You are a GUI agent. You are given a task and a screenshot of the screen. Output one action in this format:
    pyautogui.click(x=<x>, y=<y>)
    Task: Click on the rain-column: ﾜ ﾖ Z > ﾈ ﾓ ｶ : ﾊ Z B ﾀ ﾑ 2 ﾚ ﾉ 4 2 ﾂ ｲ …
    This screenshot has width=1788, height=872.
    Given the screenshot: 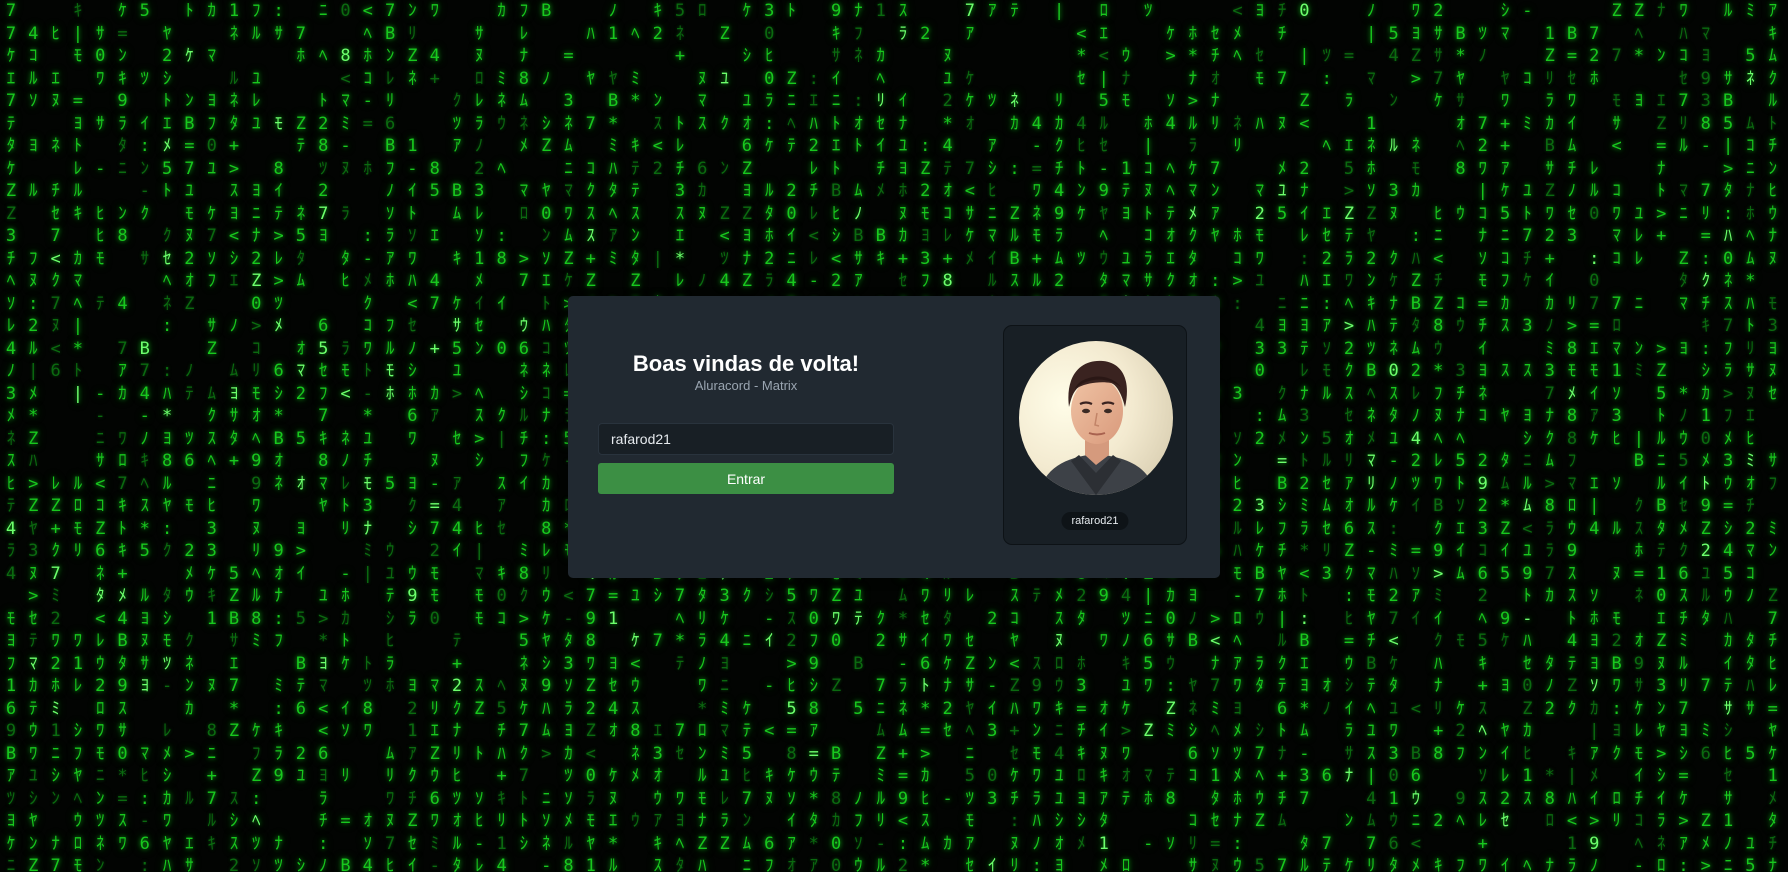 What is the action you would take?
    pyautogui.click(x=1416, y=436)
    